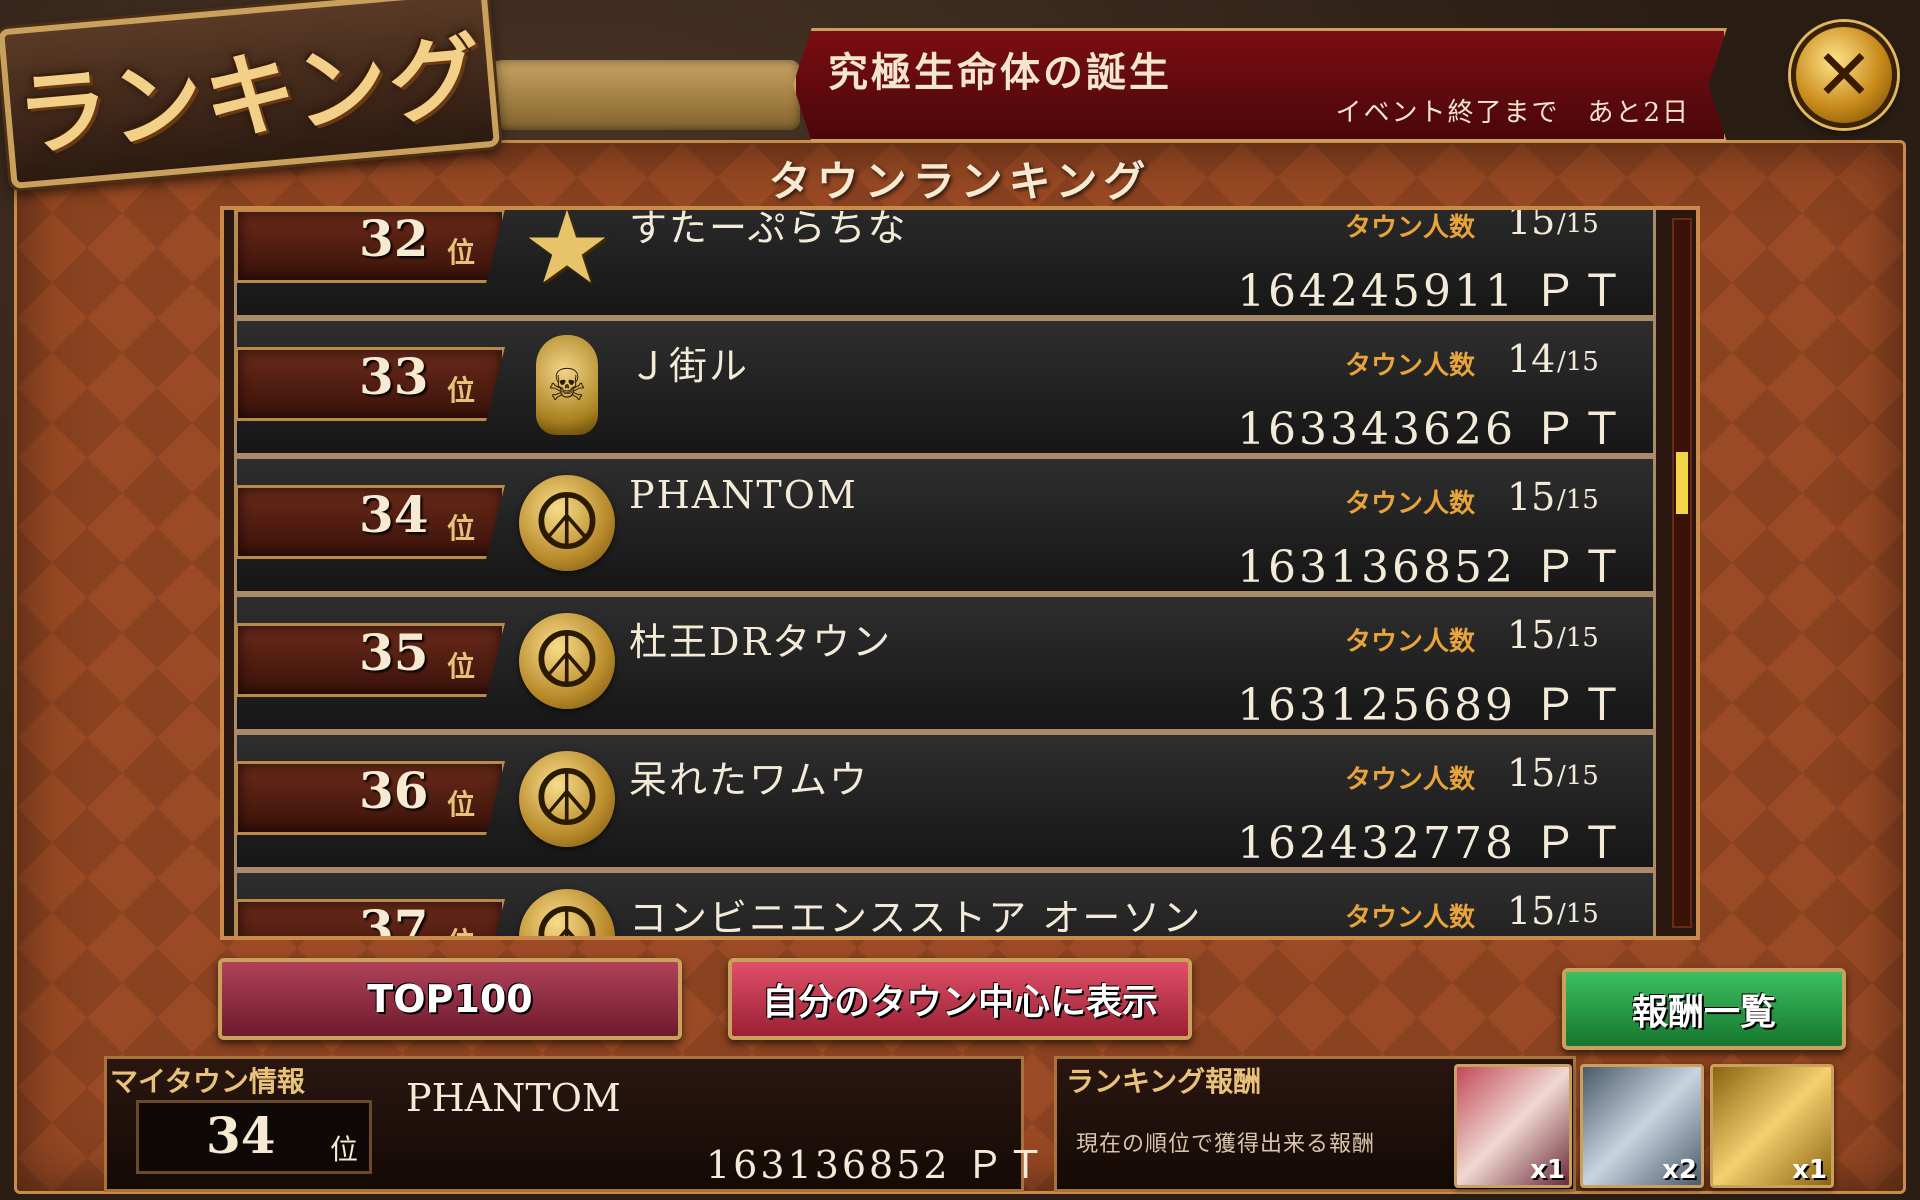 This screenshot has height=1200, width=1920. What do you see at coordinates (945, 262) in the screenshot?
I see `ranking-row: 32 位 ★ すたーぷらちな タウン人数 15/15 164245911 ＰＴ` at bounding box center [945, 262].